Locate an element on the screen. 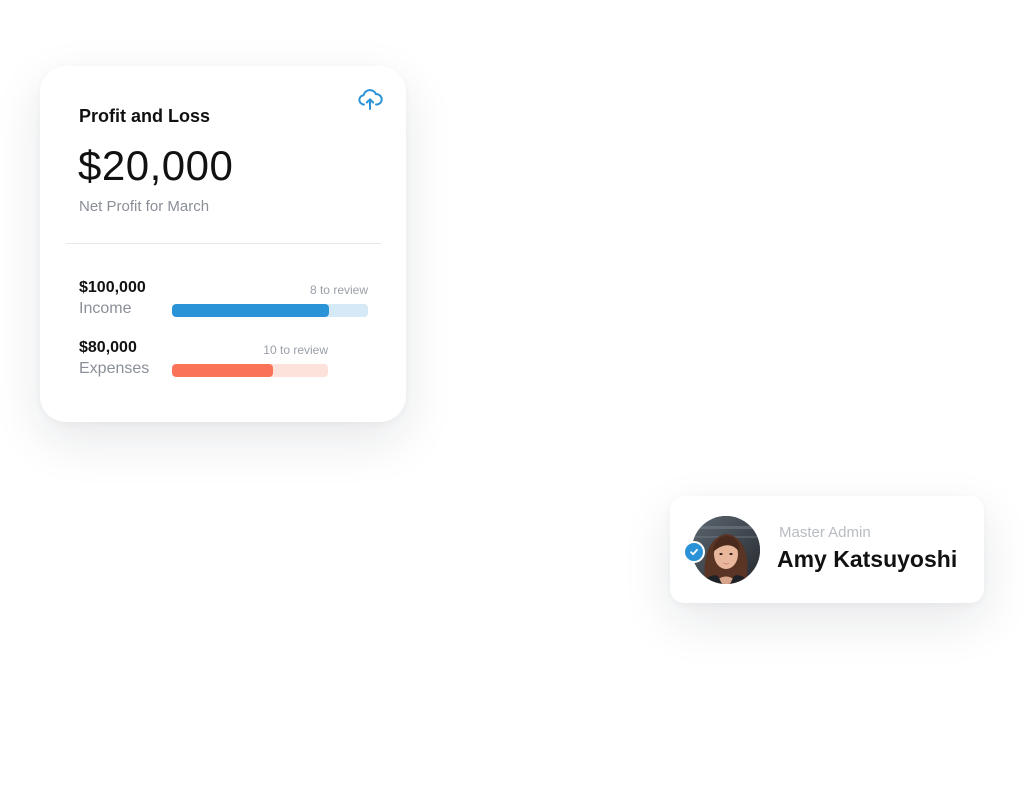  expenses-review-link: 10 to review is located at coordinates (264, 350).